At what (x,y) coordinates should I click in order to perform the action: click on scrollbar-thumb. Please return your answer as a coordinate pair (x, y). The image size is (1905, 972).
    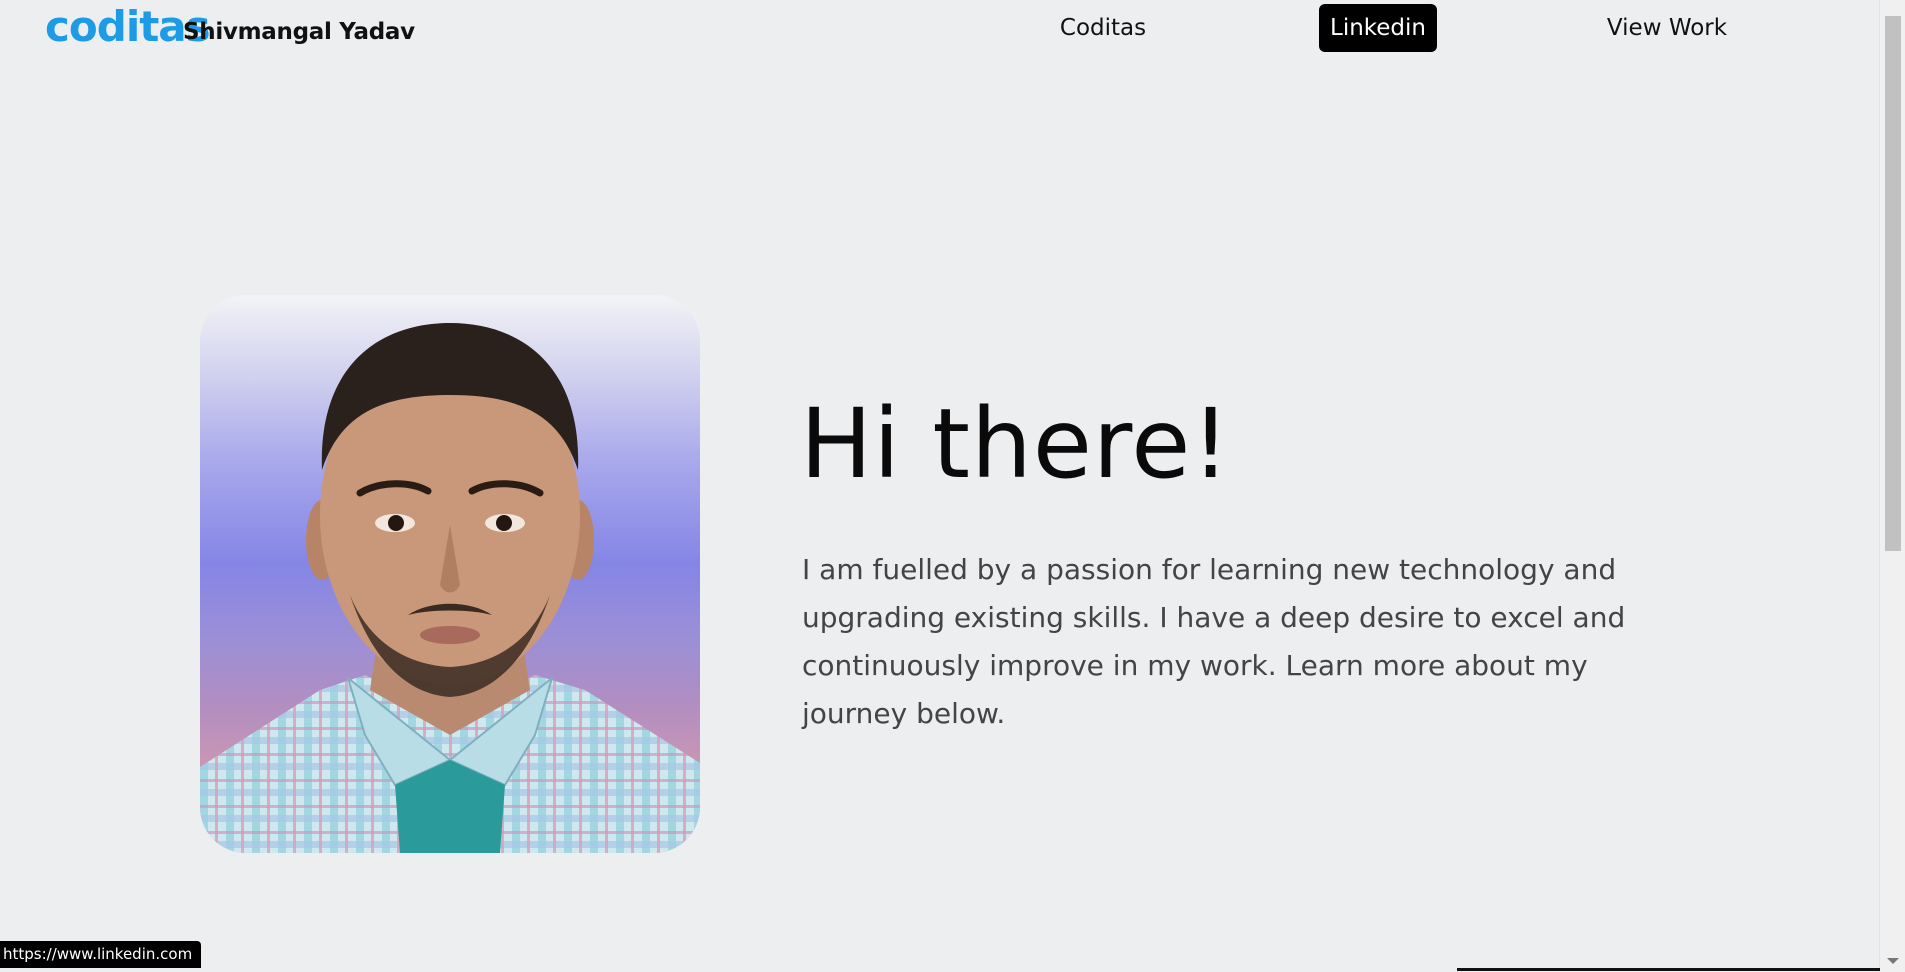
    Looking at the image, I should click on (1893, 283).